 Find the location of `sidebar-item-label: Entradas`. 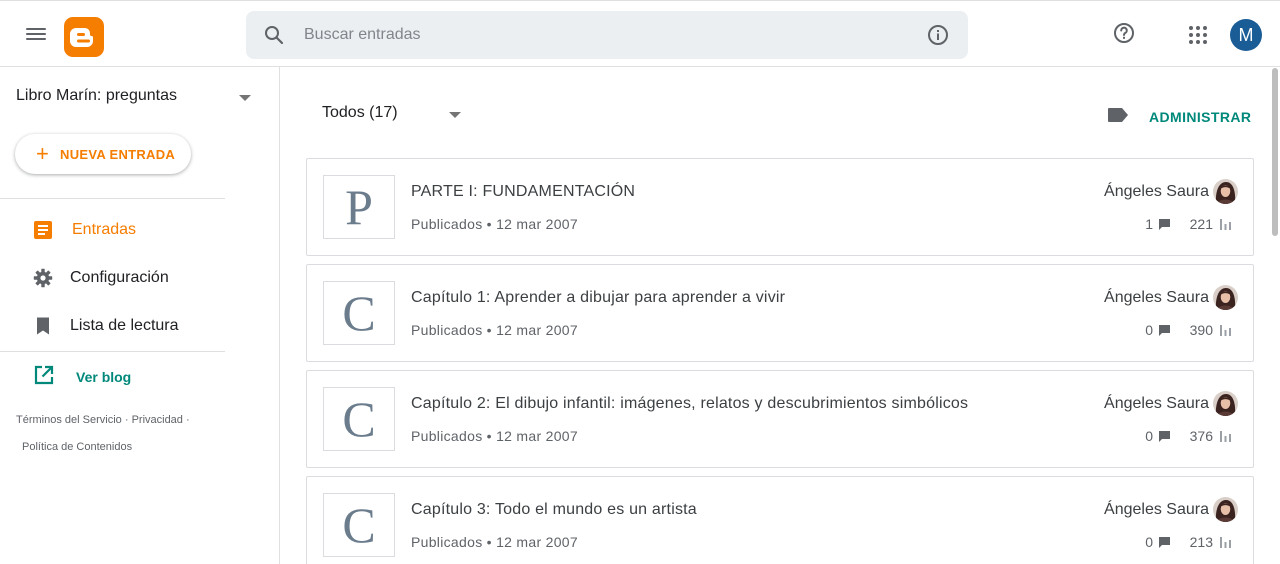

sidebar-item-label: Entradas is located at coordinates (104, 229).